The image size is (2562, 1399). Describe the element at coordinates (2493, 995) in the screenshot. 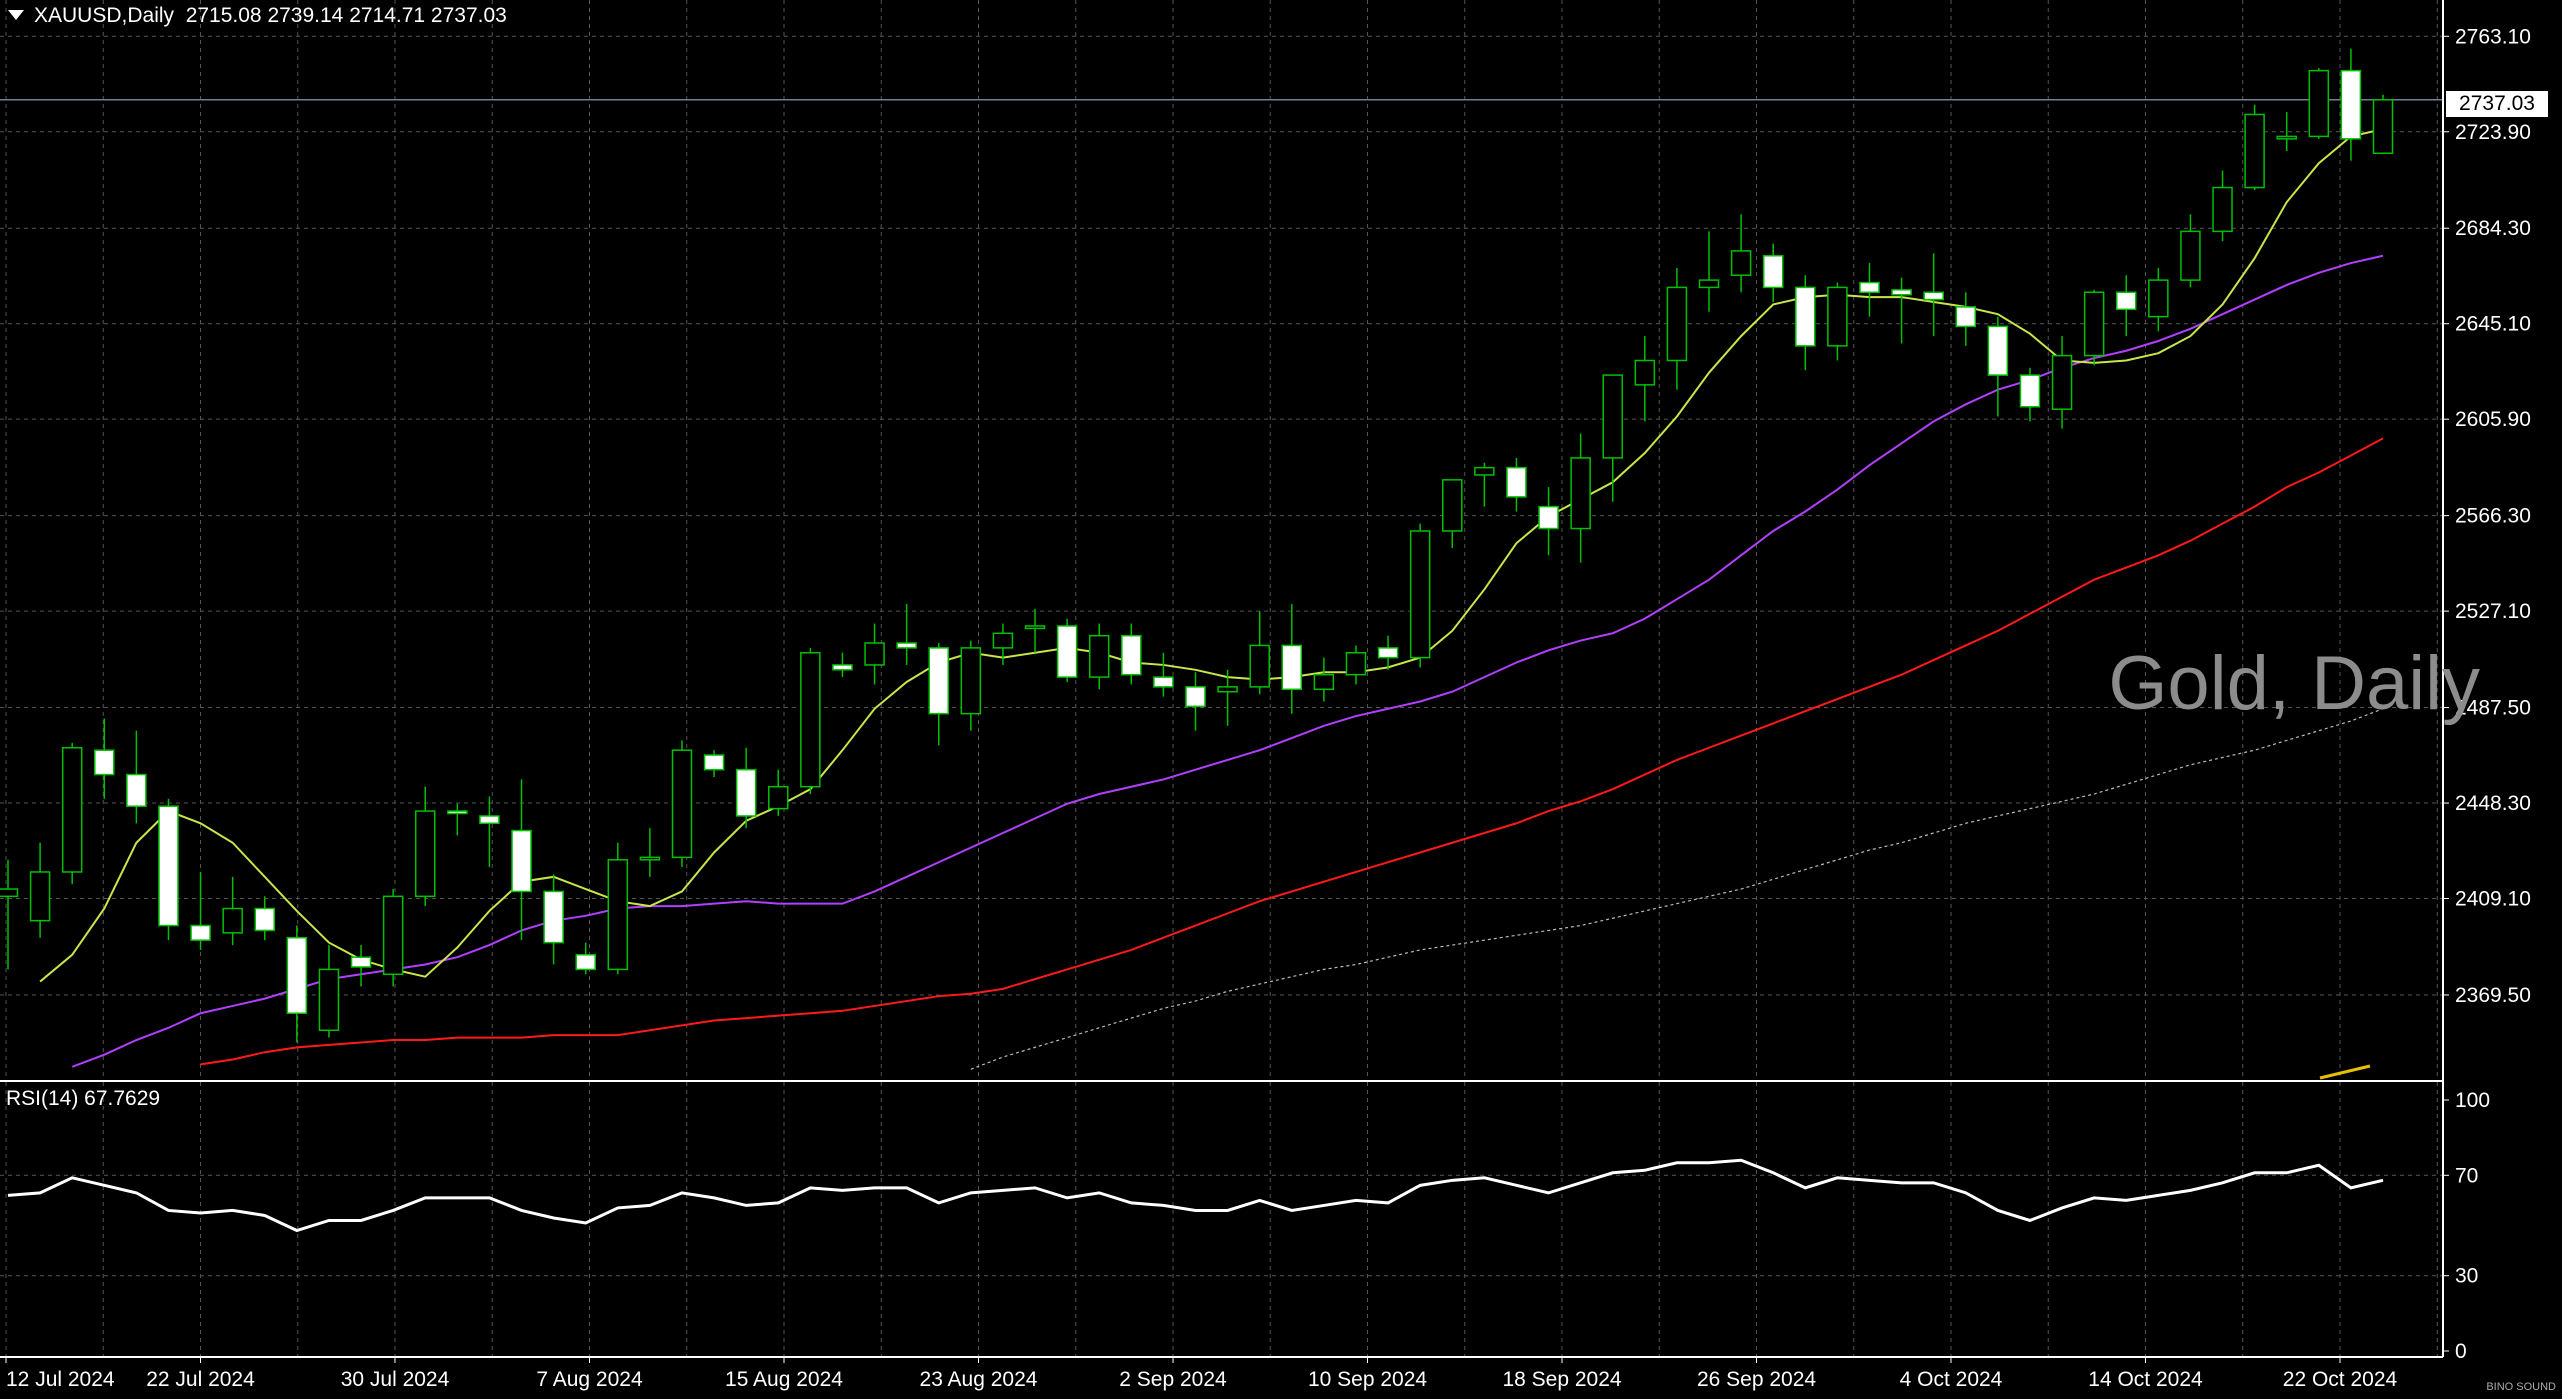

I see `price-tick-label: 2369.50` at that location.